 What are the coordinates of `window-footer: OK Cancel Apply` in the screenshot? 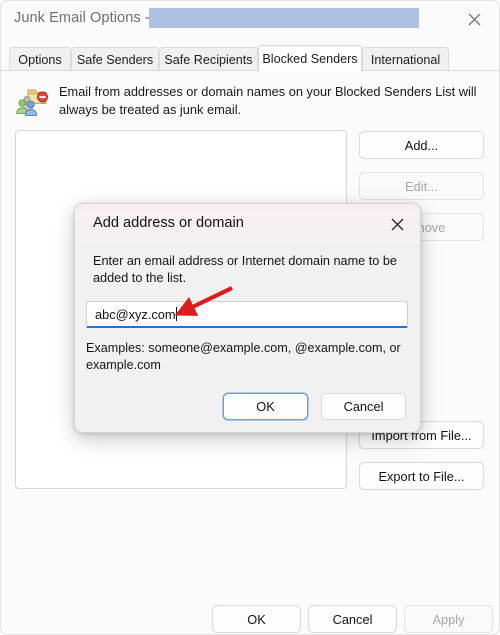 It's located at (250, 612).